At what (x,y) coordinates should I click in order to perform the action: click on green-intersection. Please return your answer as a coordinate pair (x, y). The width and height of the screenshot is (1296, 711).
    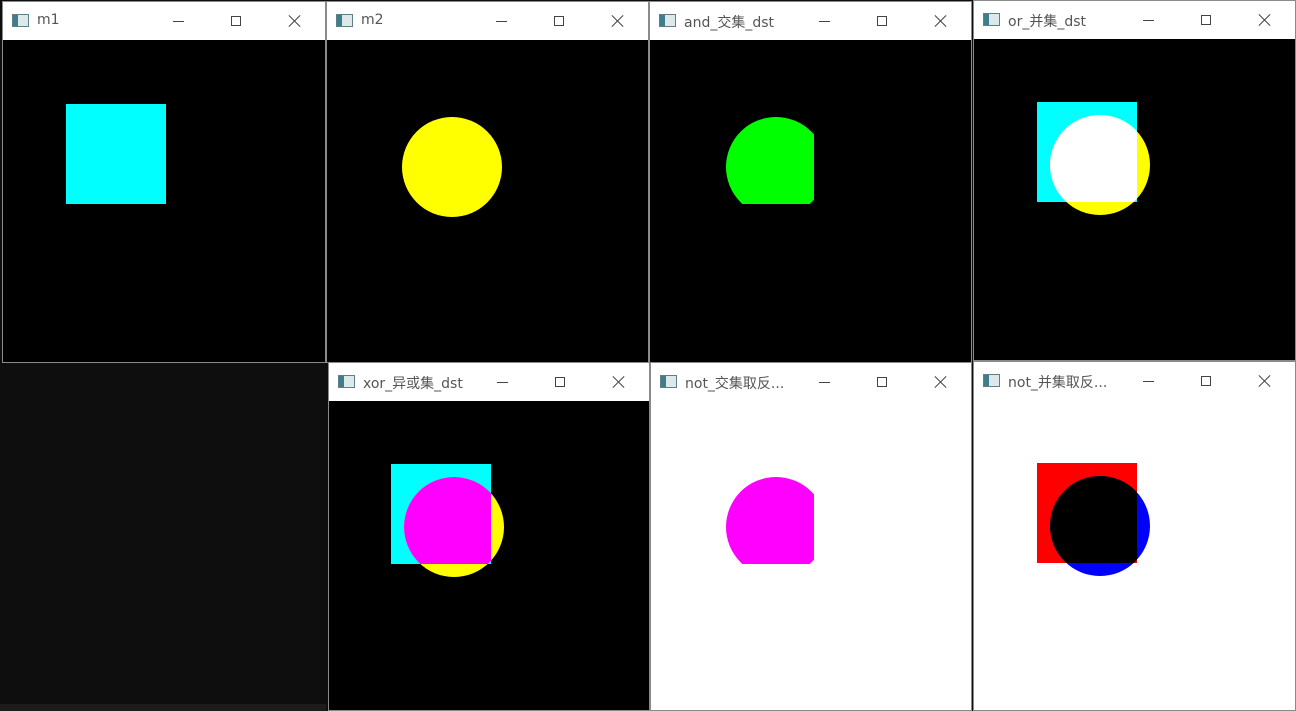
    Looking at the image, I should click on (770, 160).